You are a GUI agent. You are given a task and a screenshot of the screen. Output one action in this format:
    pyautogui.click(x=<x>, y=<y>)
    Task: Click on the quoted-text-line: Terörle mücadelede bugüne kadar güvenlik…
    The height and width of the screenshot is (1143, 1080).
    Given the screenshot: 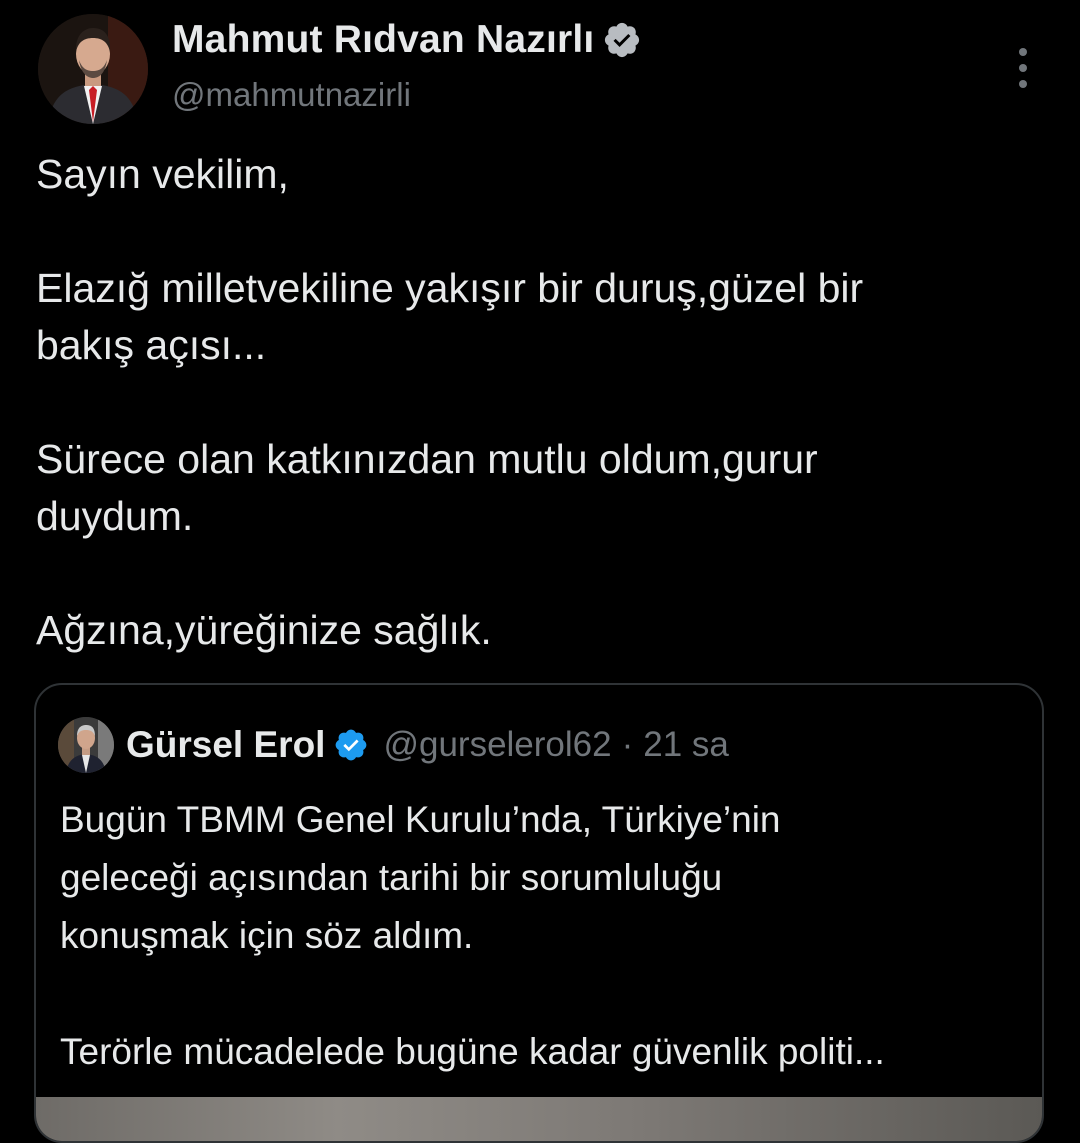 What is the action you would take?
    pyautogui.click(x=472, y=1051)
    